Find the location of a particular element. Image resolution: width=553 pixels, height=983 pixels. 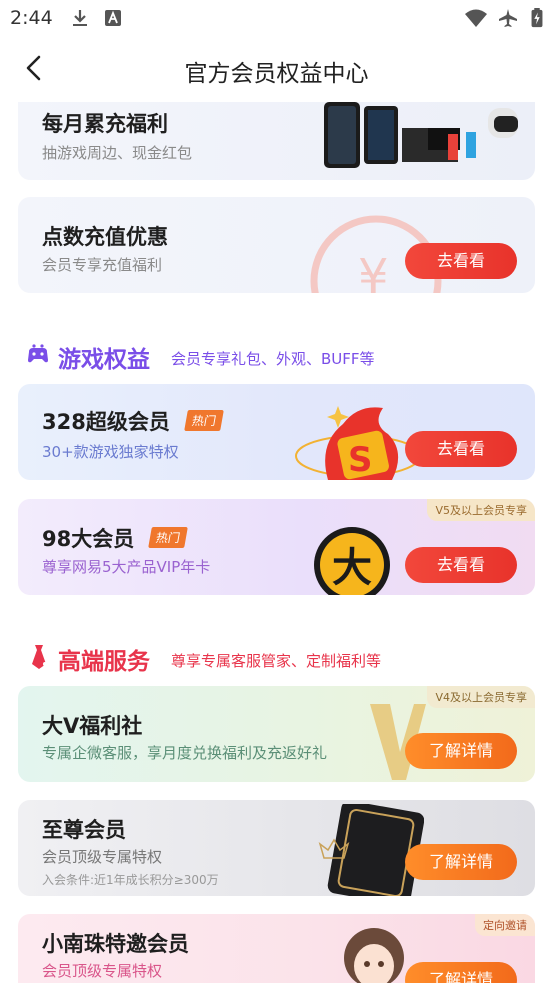

big-member-badge-icon: 大 is located at coordinates (352, 561).